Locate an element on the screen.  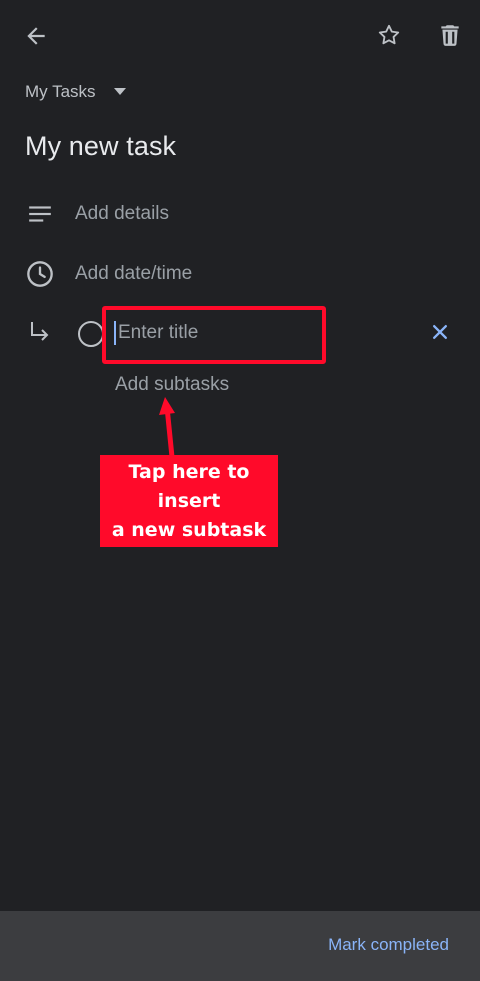
clock-icon is located at coordinates (40, 274).